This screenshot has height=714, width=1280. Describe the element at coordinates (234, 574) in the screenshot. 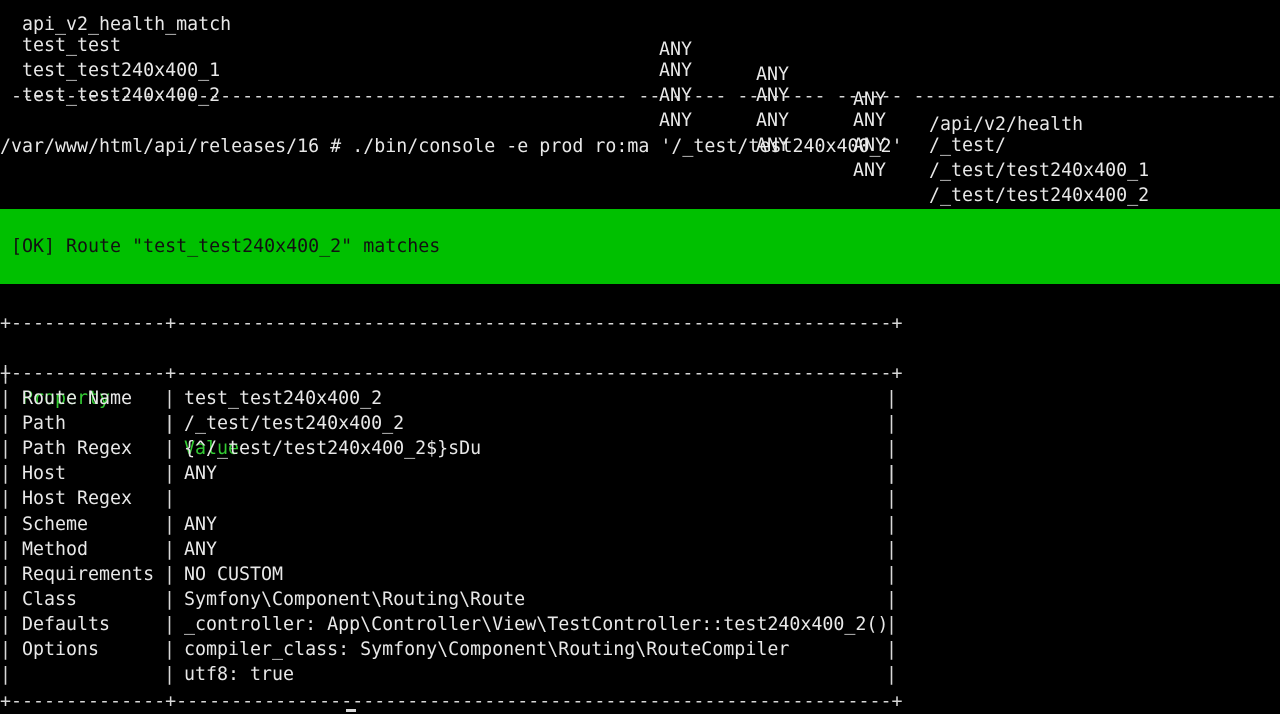

I see `value-cell: NO CUSTOM` at that location.